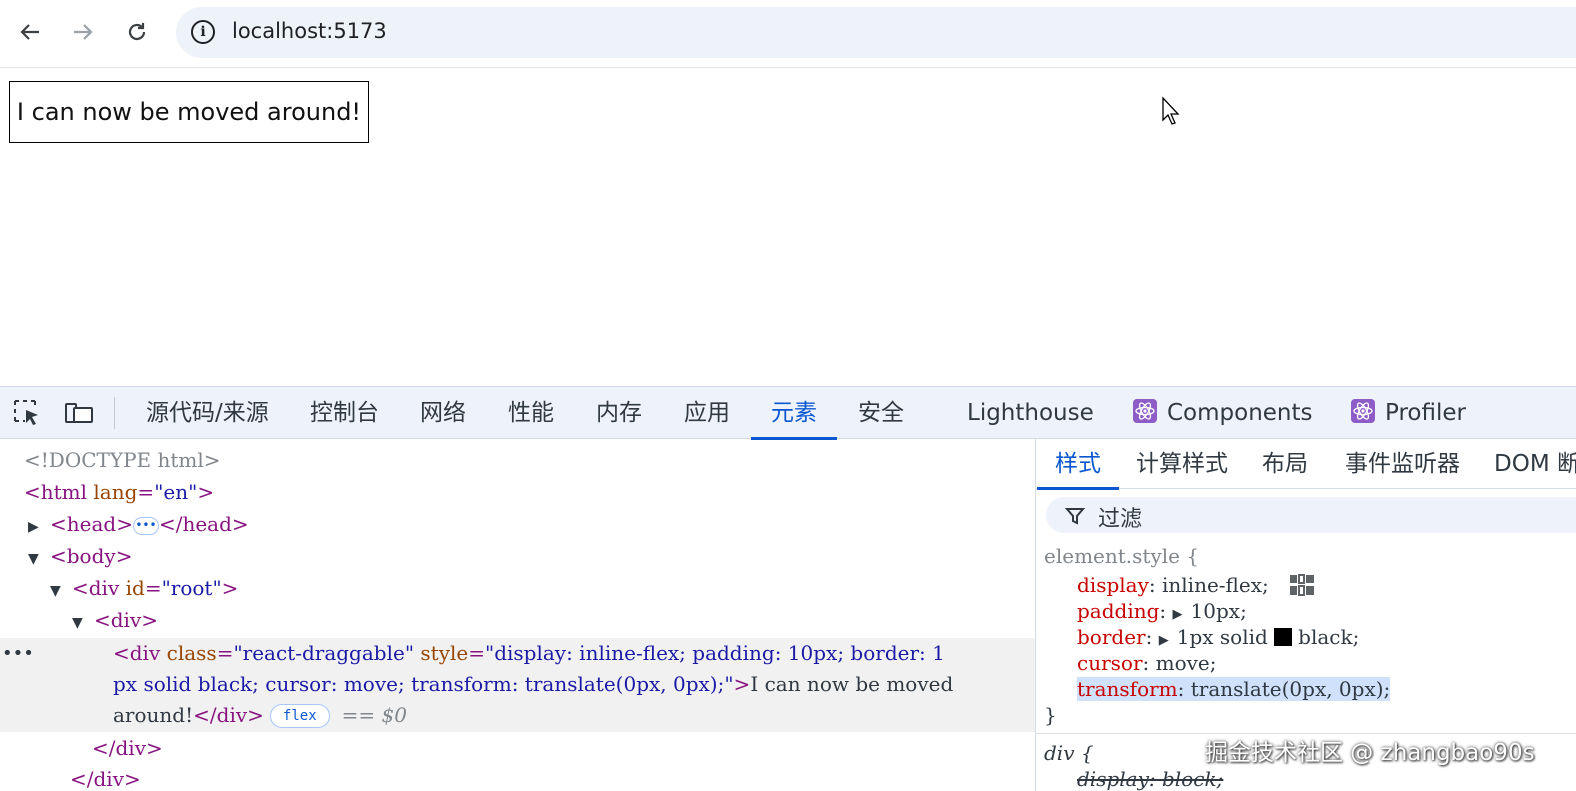 The image size is (1576, 791). I want to click on arrow-right-icon, so click(83, 32).